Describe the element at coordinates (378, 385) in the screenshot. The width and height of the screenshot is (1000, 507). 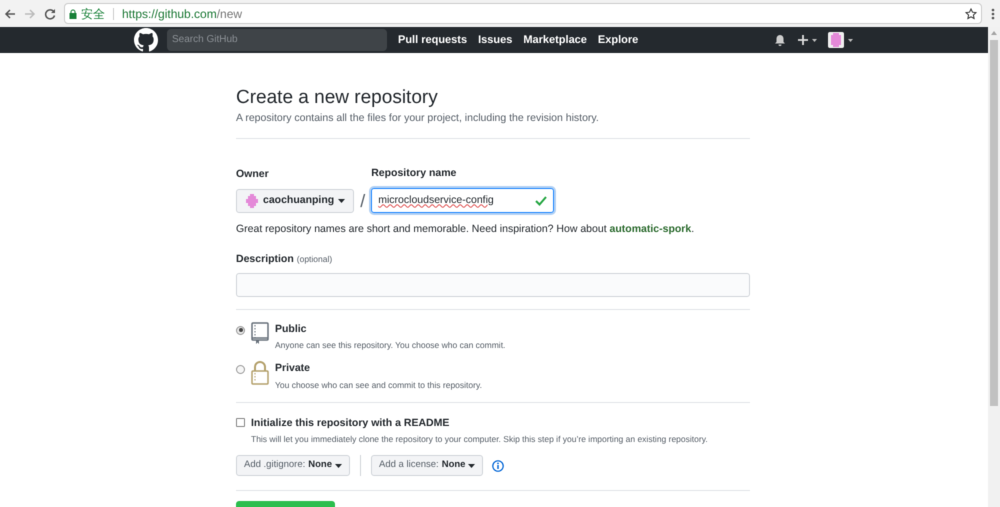
I see `visibility-description: You choose who can see and commit to this repository.` at that location.